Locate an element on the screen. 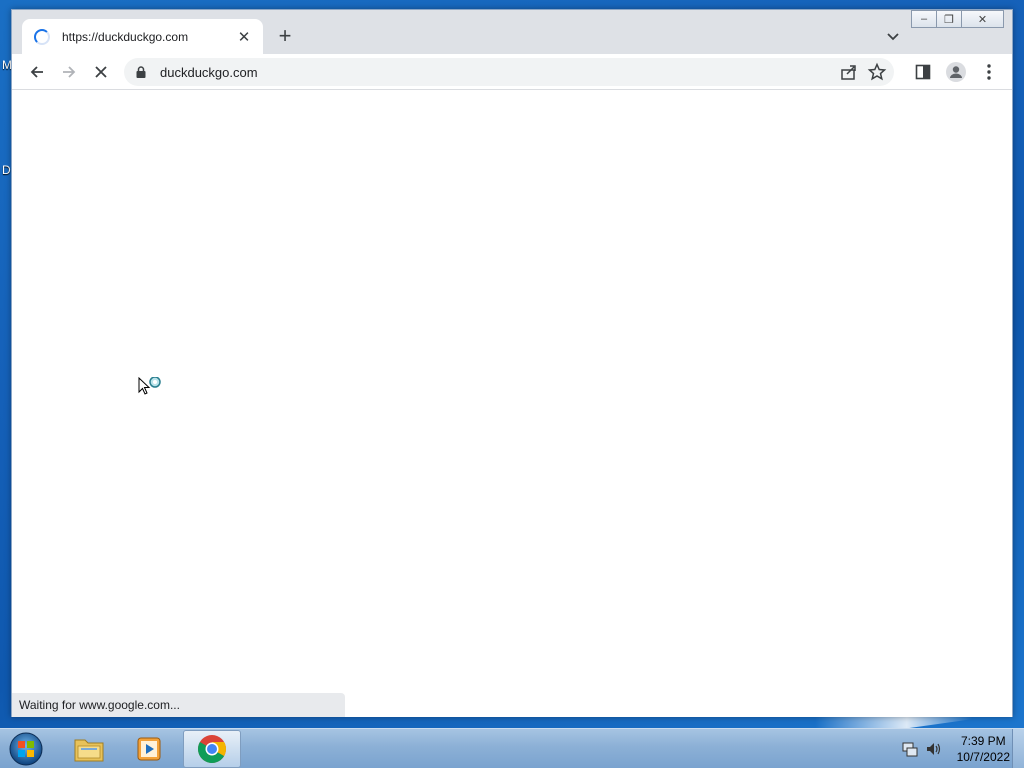  tab-search-chevron-icon is located at coordinates (893, 36).